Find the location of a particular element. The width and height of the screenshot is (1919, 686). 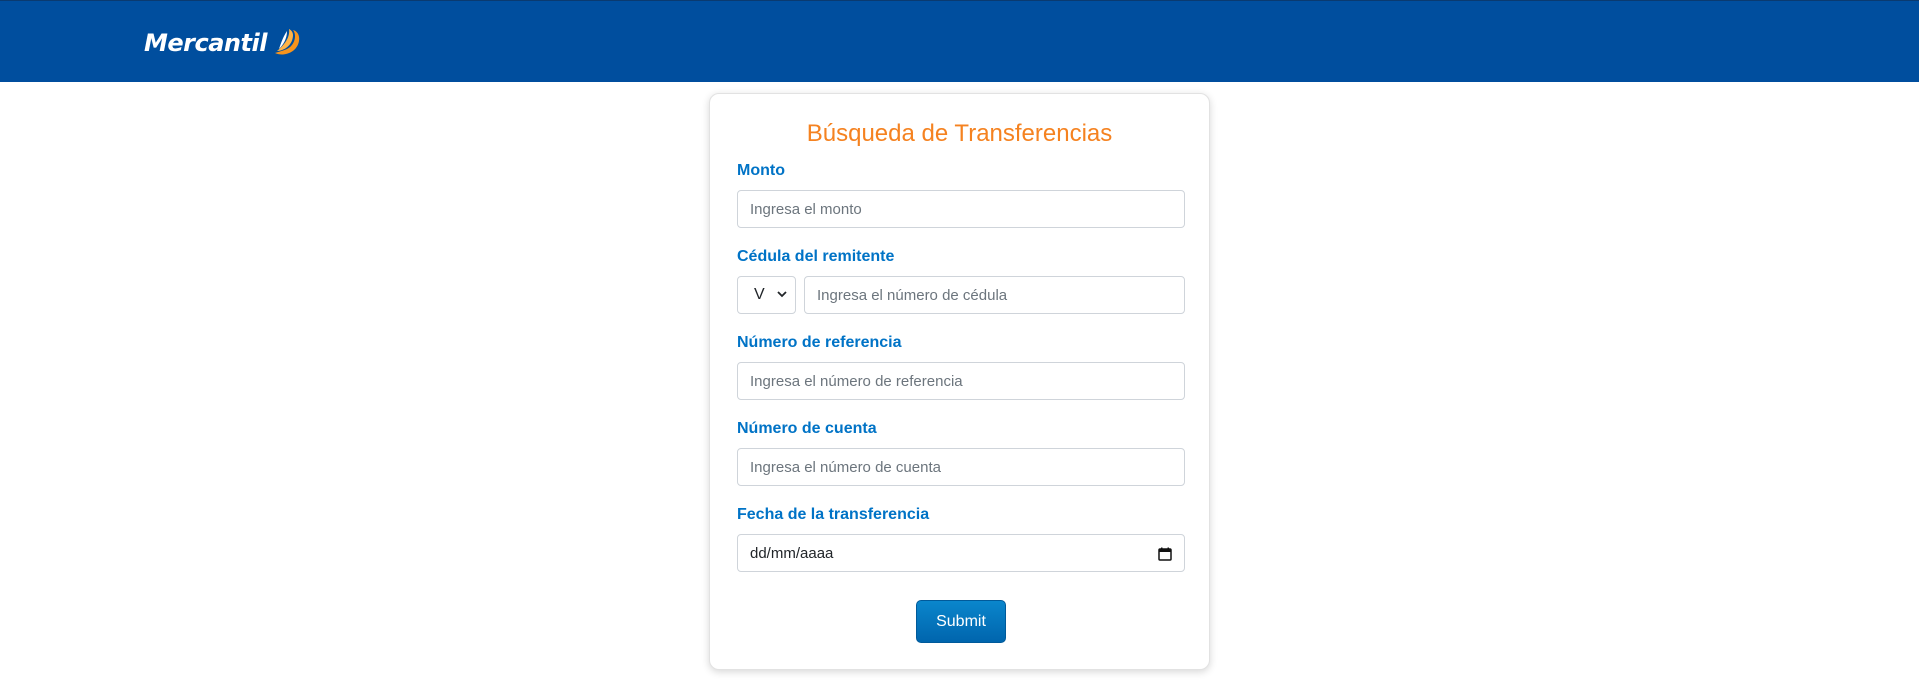

cuenta-input is located at coordinates (961, 467).